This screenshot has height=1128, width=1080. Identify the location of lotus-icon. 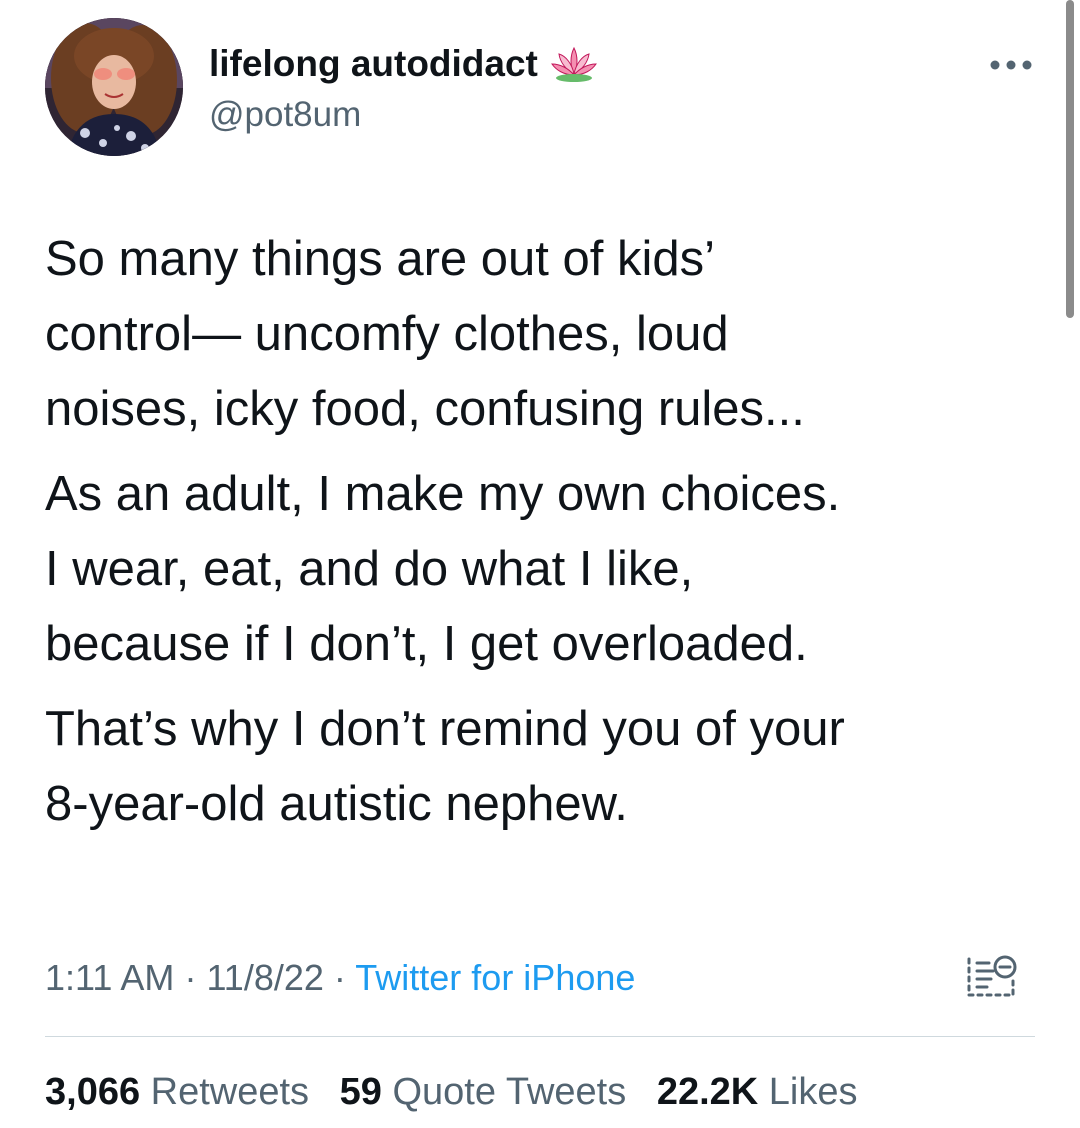
(573, 64).